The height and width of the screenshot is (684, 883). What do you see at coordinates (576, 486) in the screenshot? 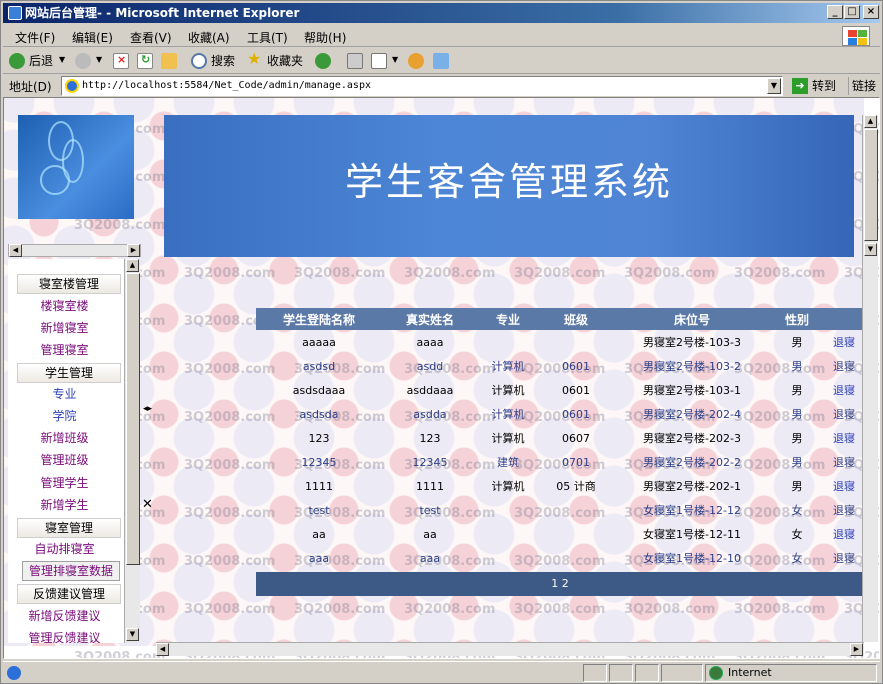
I see `cell-class: 05 计商` at bounding box center [576, 486].